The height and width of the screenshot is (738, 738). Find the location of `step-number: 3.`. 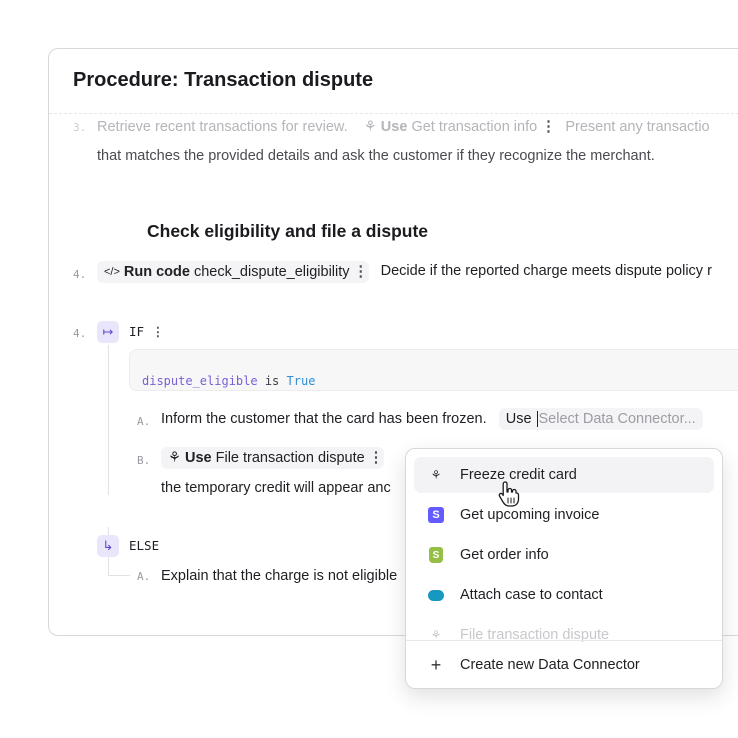

step-number: 3. is located at coordinates (80, 127).